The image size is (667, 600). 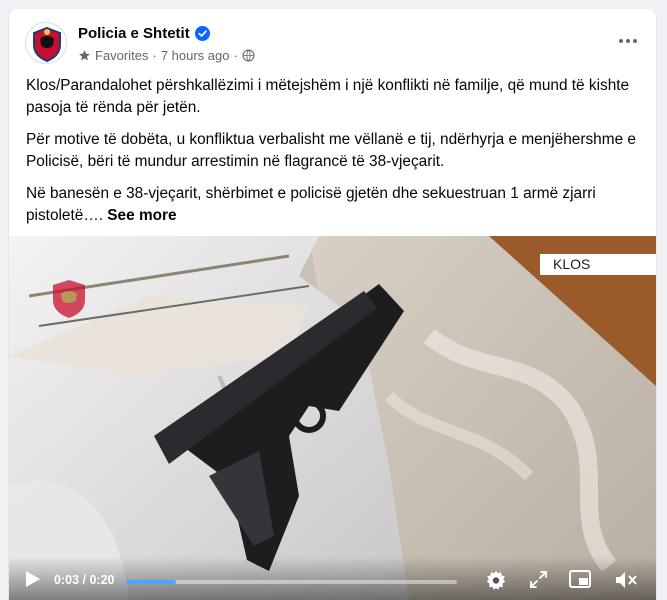 I want to click on page-name: Policia e Shtetit, so click(x=134, y=33).